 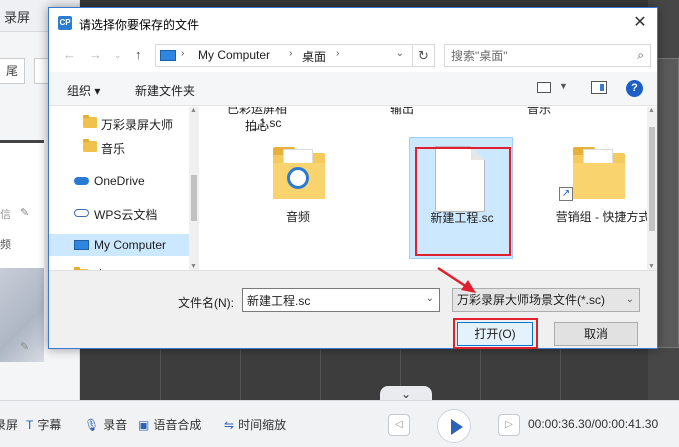 I want to click on left-tool-button: 尾, so click(x=12, y=71).